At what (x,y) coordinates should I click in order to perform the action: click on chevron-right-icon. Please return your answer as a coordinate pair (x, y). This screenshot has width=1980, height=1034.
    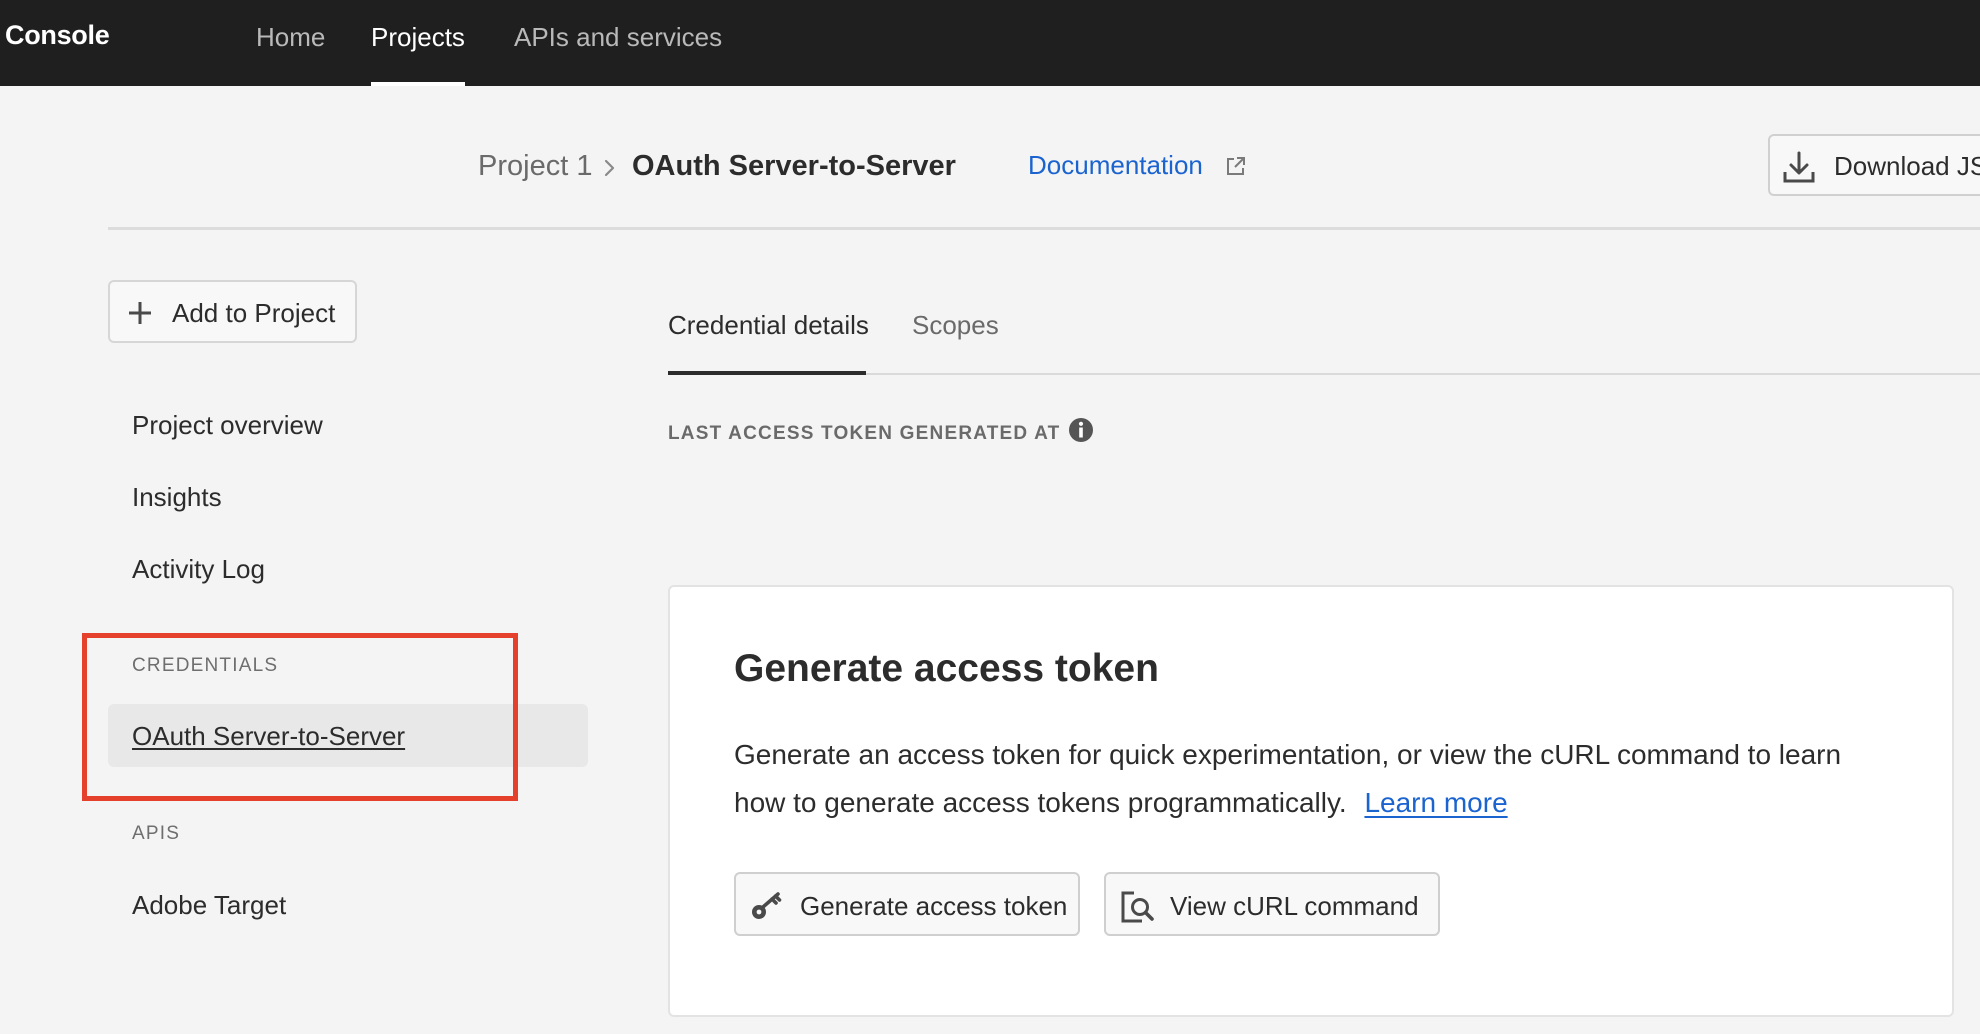
    Looking at the image, I should click on (609, 168).